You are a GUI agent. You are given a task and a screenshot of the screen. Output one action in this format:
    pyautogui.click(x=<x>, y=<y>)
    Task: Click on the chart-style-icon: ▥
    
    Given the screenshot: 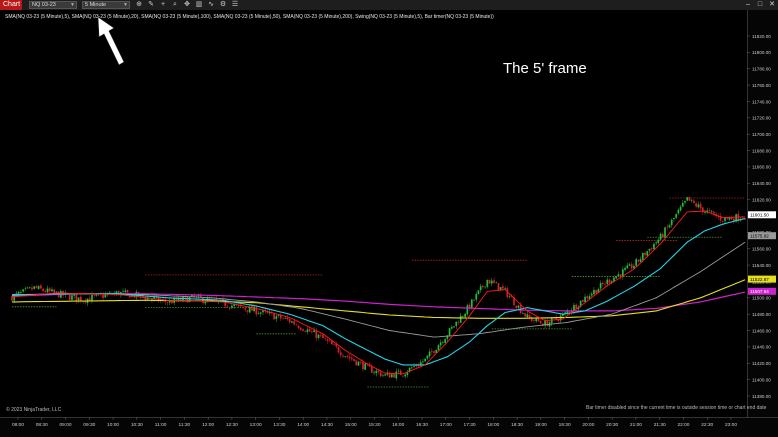 What is the action you would take?
    pyautogui.click(x=199, y=5)
    